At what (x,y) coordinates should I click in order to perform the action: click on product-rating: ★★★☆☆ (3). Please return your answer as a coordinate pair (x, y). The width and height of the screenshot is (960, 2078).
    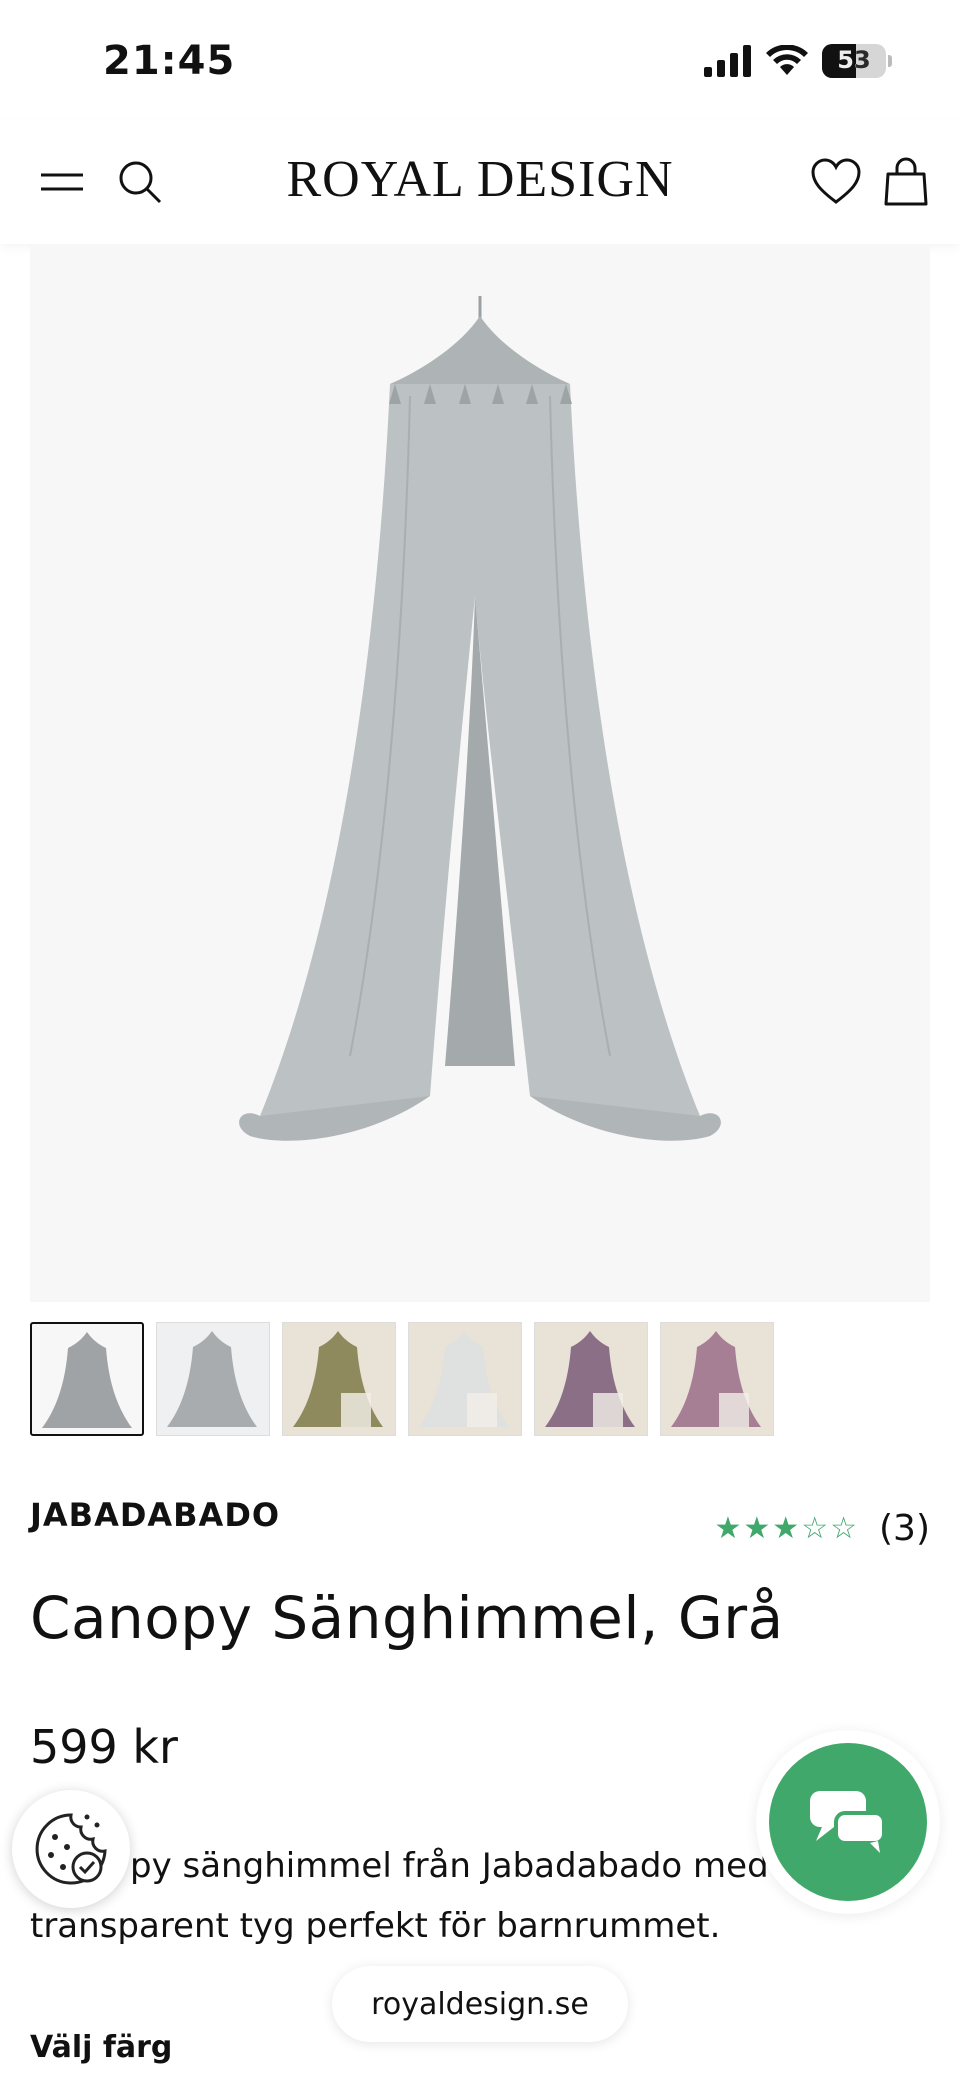
    Looking at the image, I should click on (822, 1528).